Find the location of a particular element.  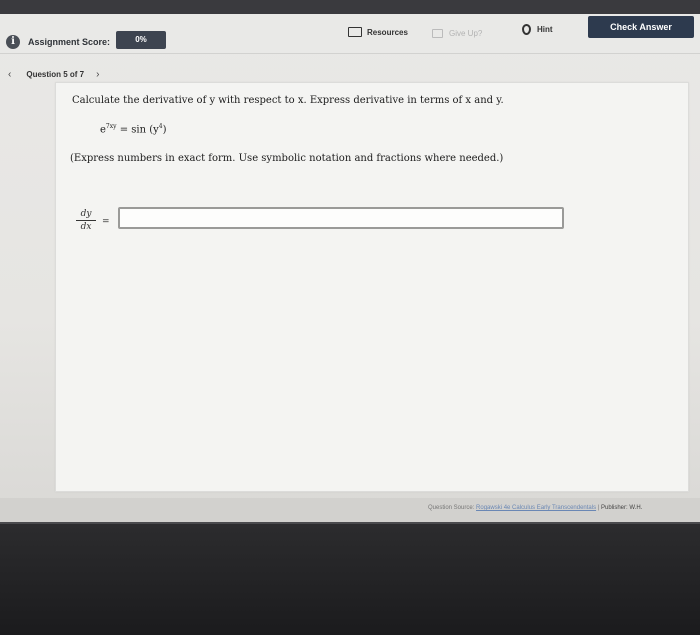

check-answer-button: Check Answer is located at coordinates (641, 27).